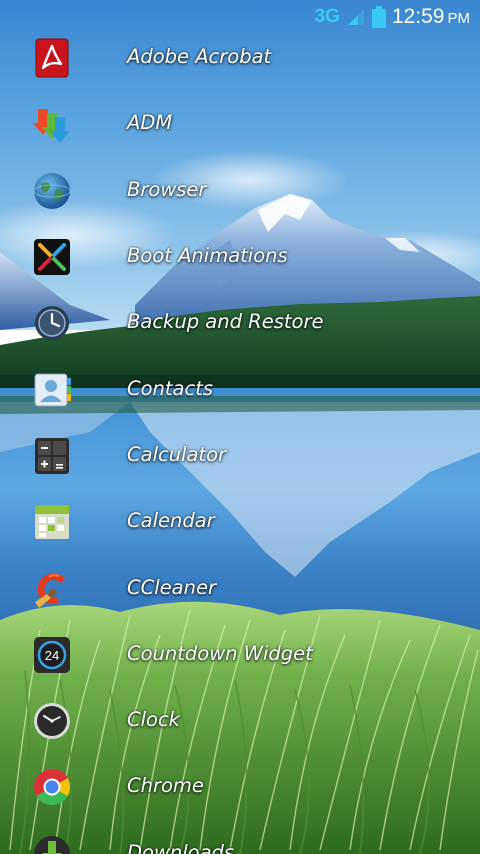  Describe the element at coordinates (52, 390) in the screenshot. I see `contacts-icon` at that location.